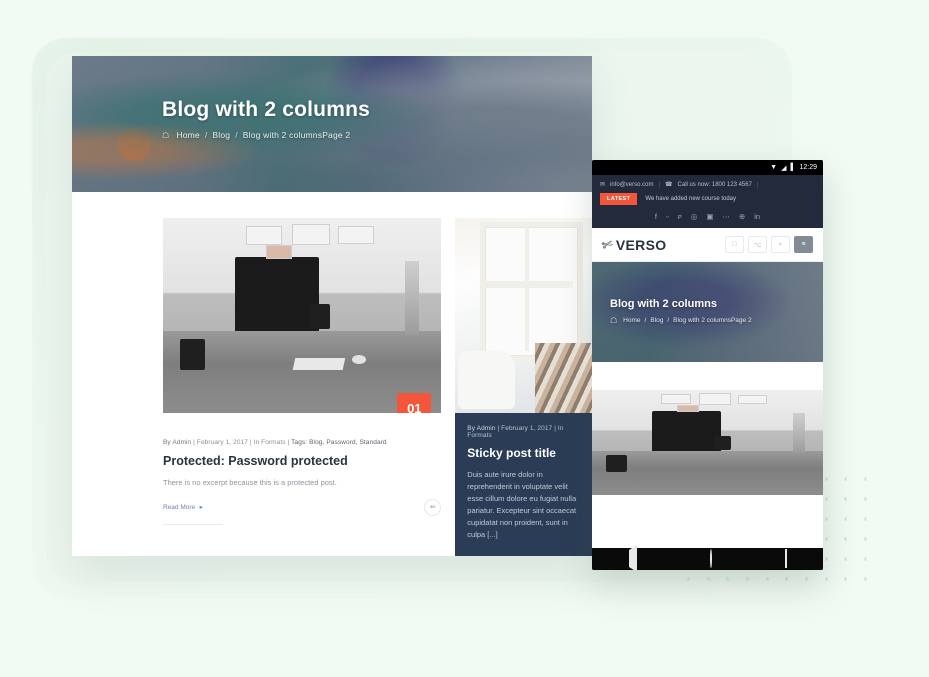 The width and height of the screenshot is (929, 677). Describe the element at coordinates (414, 403) in the screenshot. I see `post-date-badge: 01 FEB` at that location.